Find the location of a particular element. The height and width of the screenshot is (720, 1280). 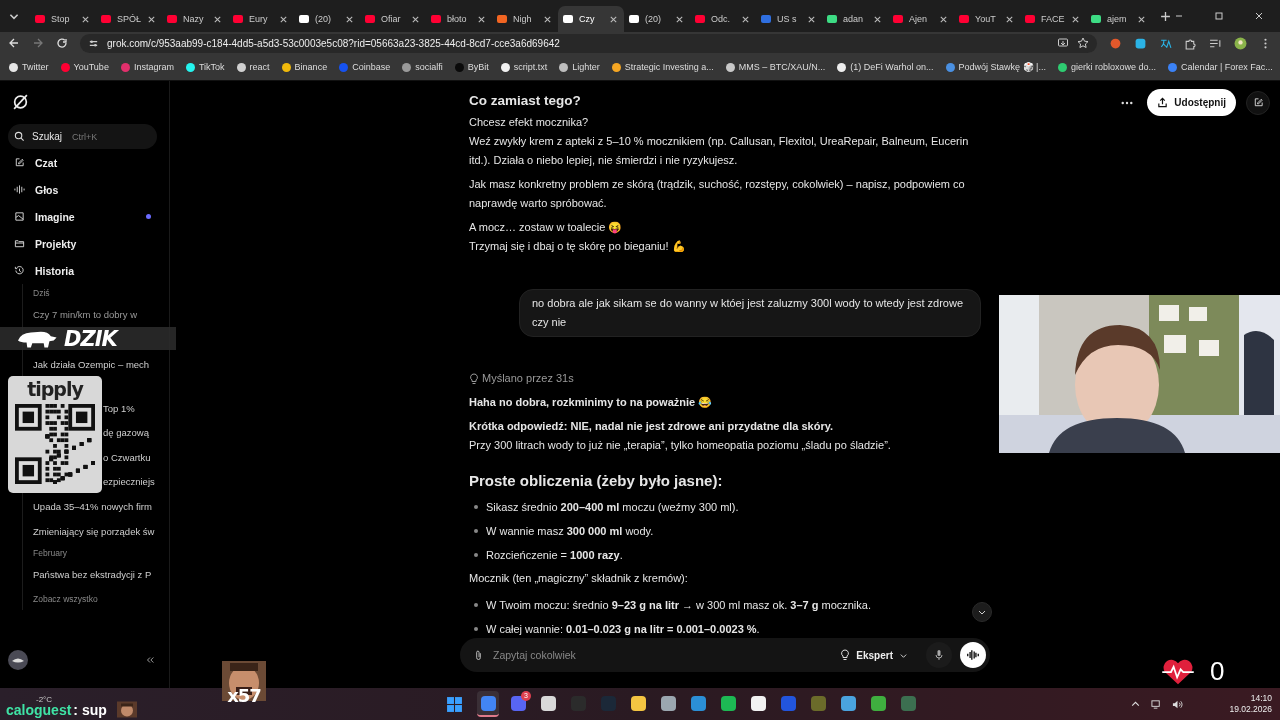

bookmark: socialfi is located at coordinates (422, 67).